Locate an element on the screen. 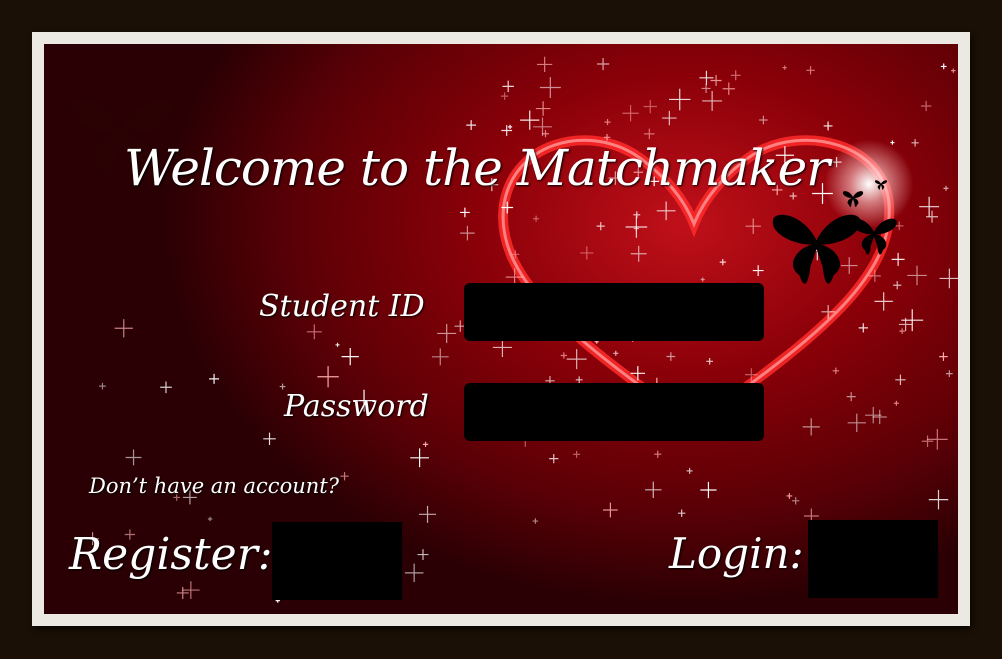 The height and width of the screenshot is (659, 1002). login-button is located at coordinates (873, 559).